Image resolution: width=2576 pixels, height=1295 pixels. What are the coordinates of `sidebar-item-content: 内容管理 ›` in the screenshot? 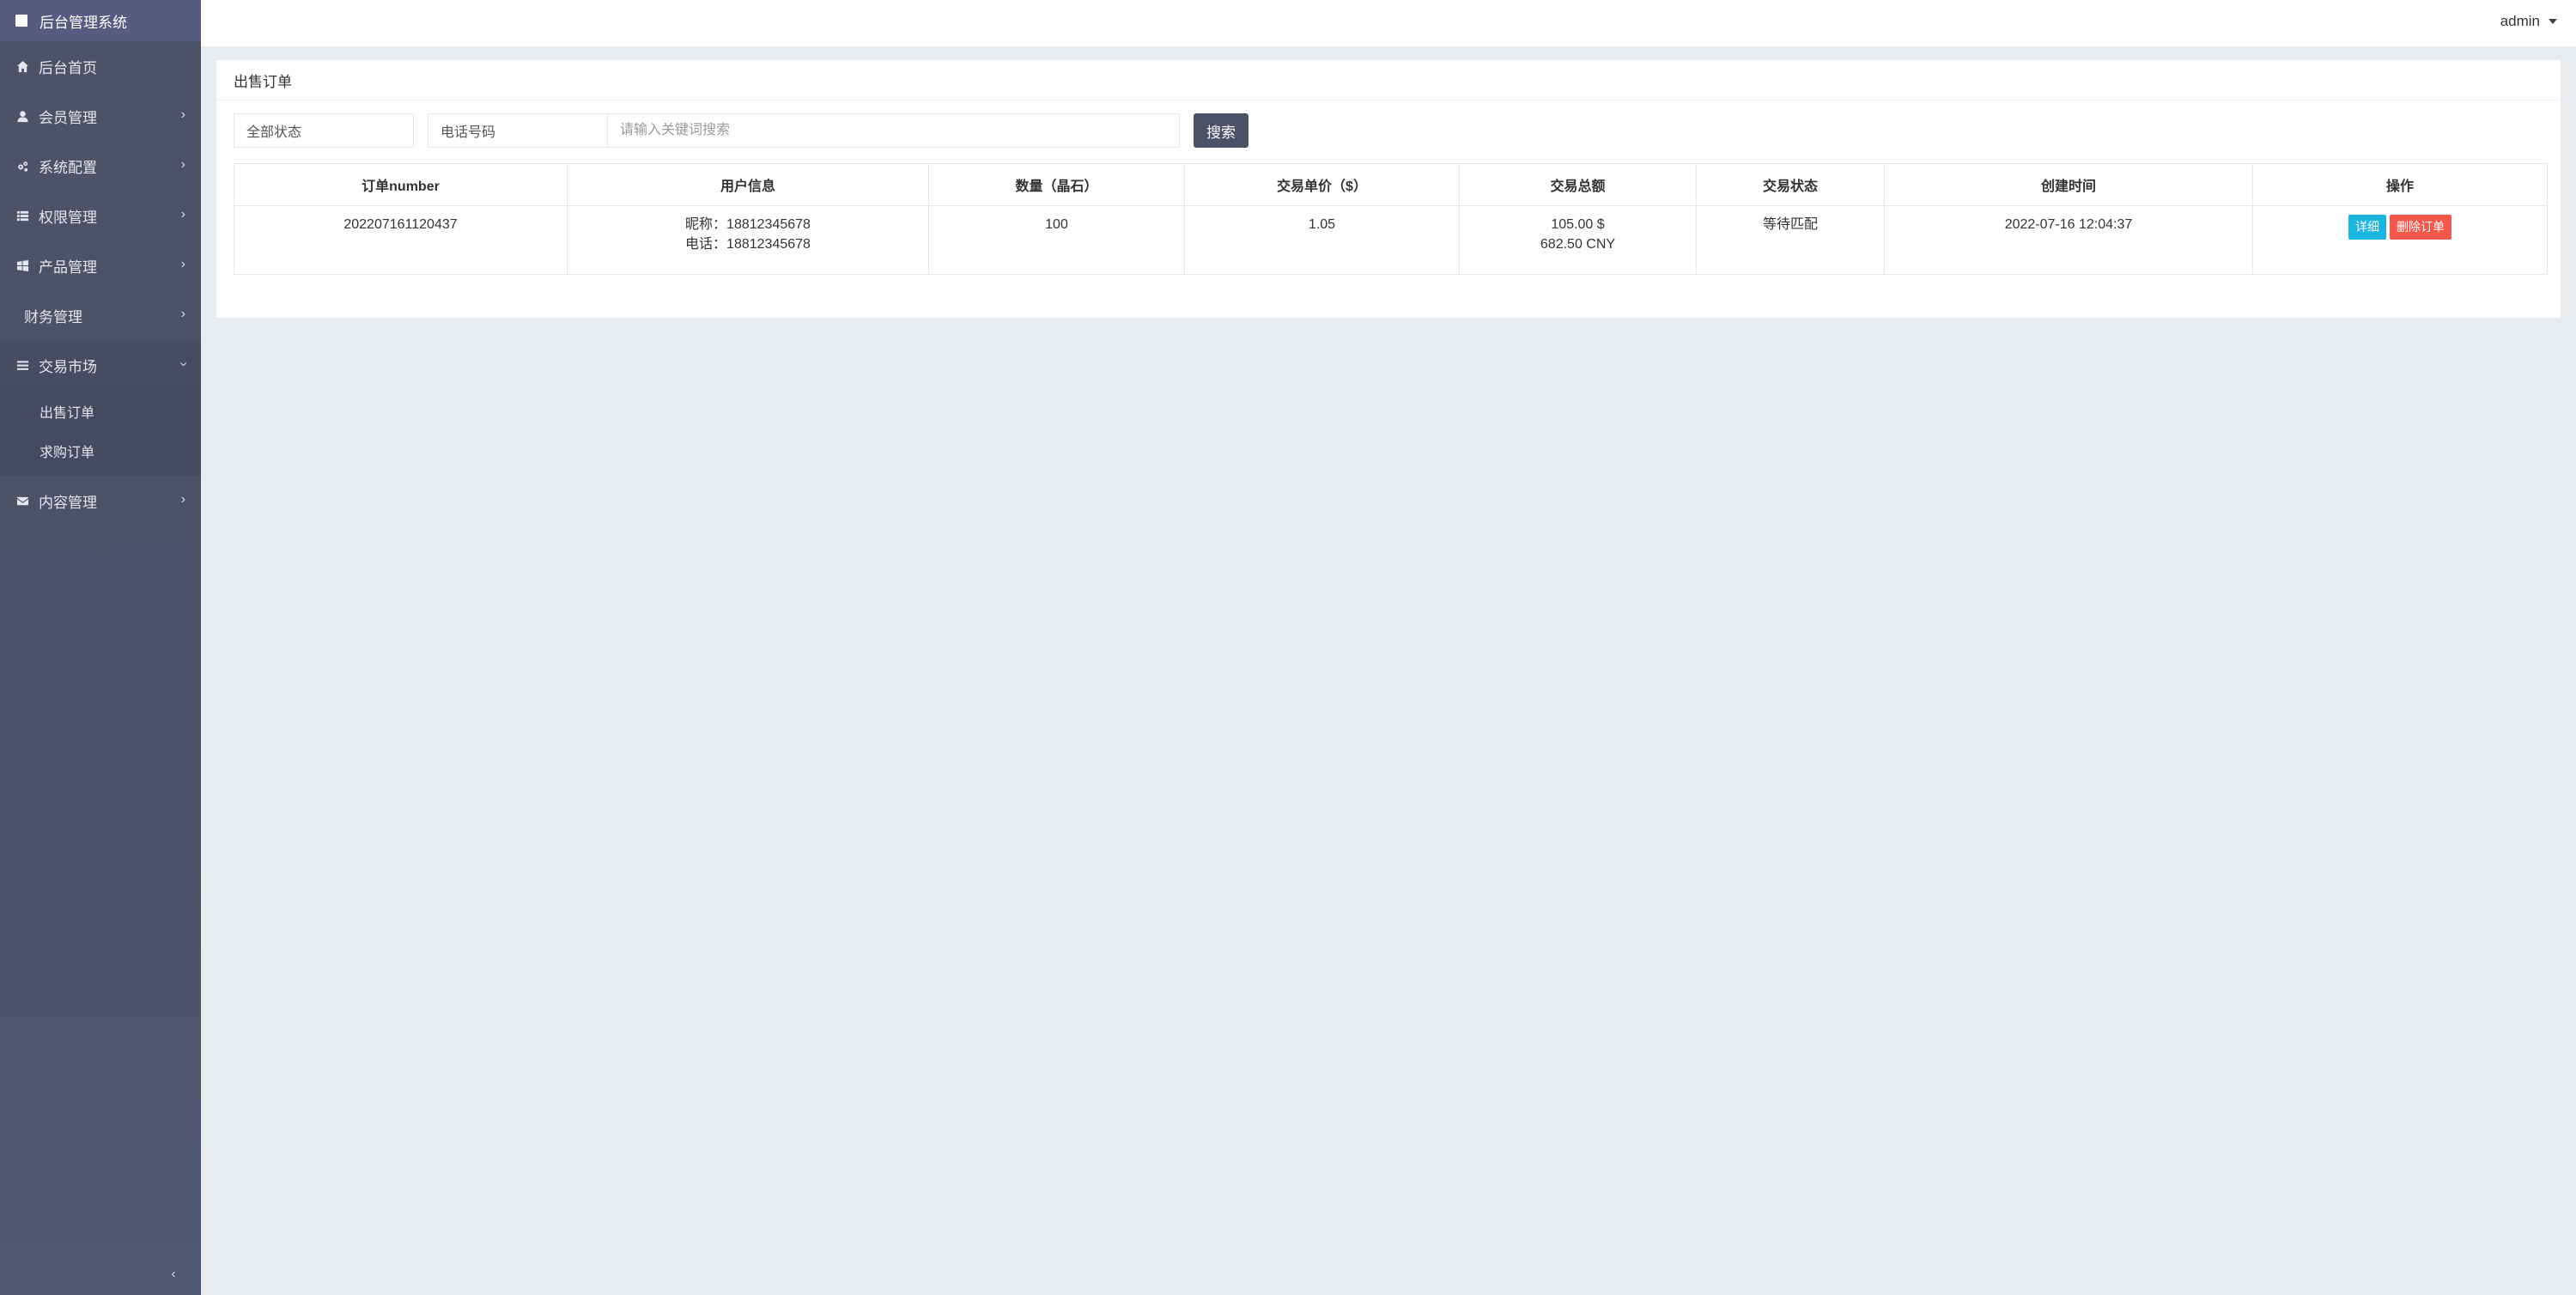 It's located at (101, 501).